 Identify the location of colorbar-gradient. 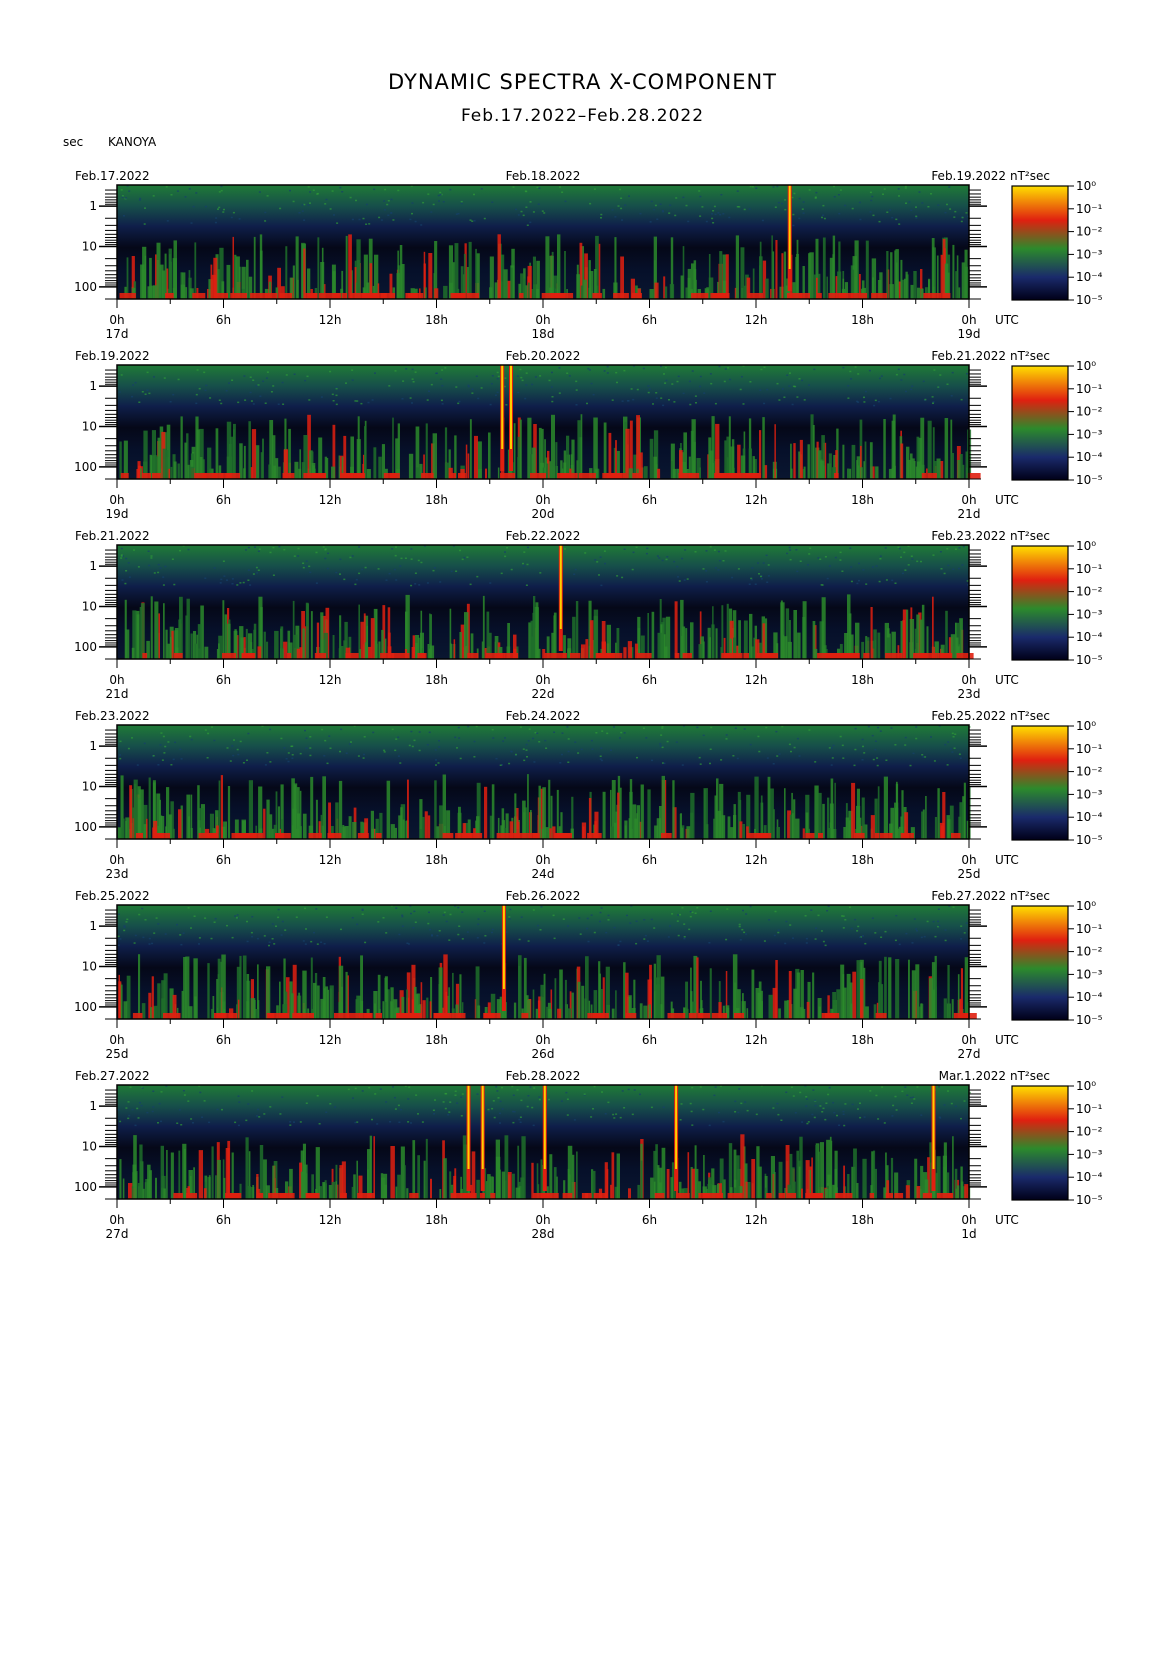
(1040, 783).